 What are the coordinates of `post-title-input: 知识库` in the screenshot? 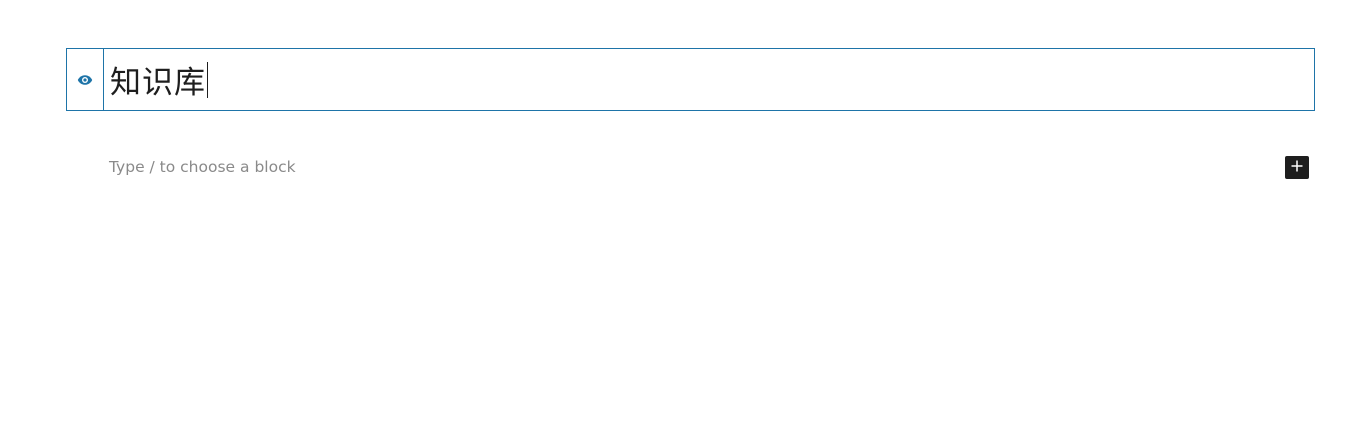 It's located at (709, 79).